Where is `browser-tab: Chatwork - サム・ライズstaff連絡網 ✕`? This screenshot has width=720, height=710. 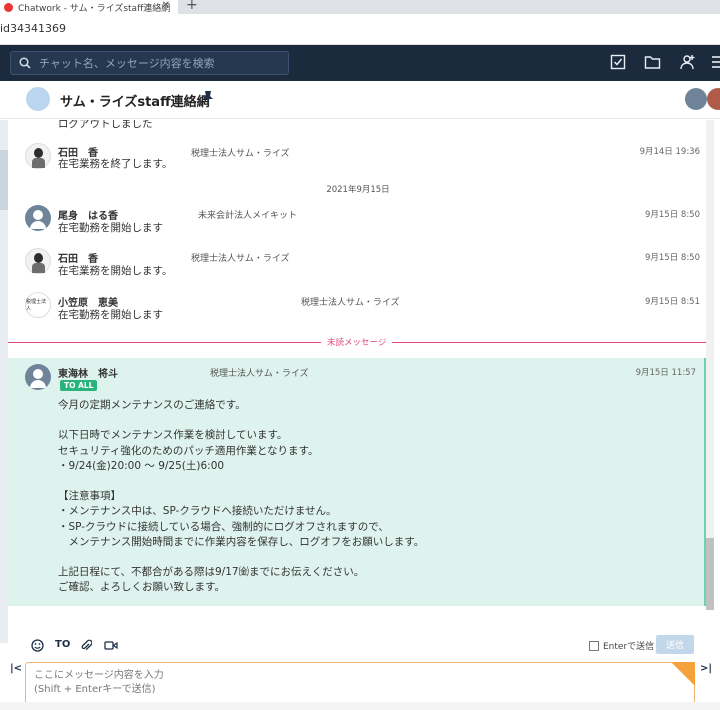 browser-tab: Chatwork - サム・ライズstaff連絡網 ✕ is located at coordinates (89, 7).